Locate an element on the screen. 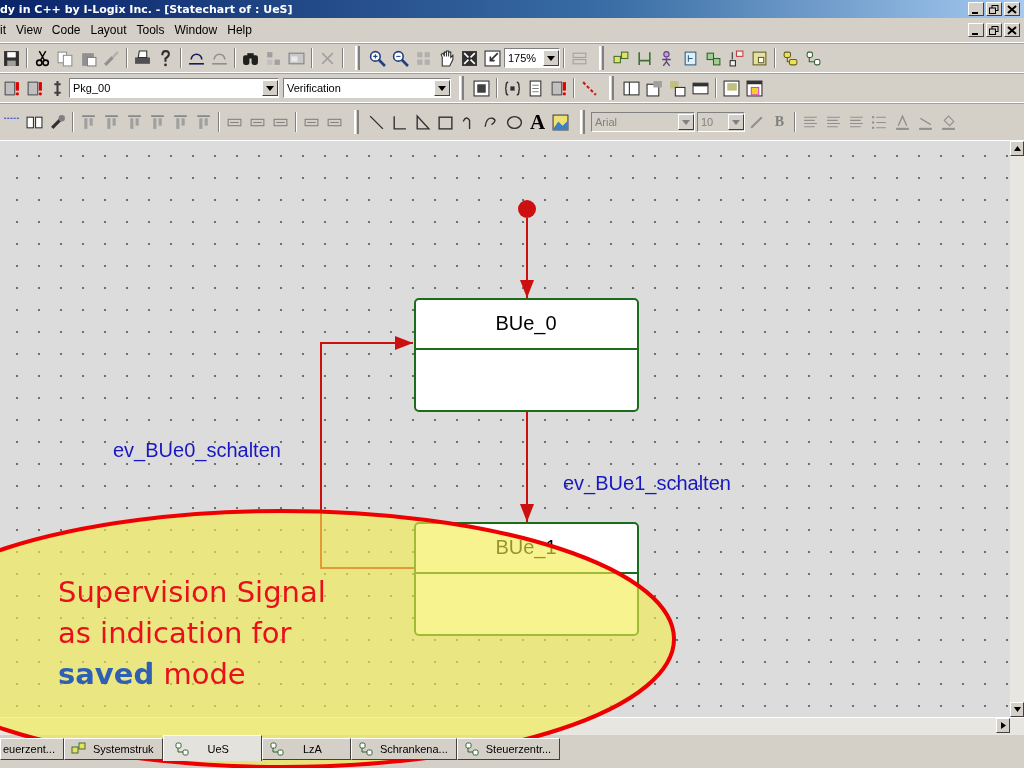  menu-item: Code is located at coordinates (66, 30).